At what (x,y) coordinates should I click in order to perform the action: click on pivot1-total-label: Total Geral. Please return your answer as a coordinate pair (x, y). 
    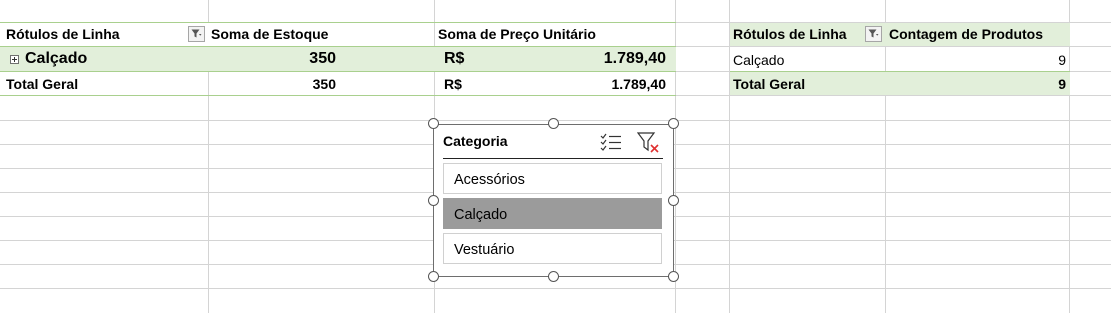
    Looking at the image, I should click on (42, 84).